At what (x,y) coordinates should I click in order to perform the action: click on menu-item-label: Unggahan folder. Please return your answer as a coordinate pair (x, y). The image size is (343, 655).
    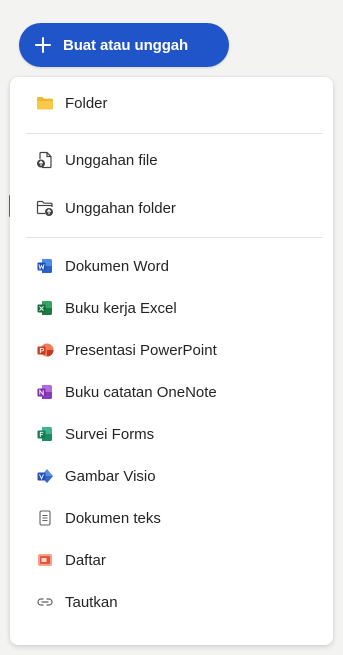
    Looking at the image, I should click on (120, 208).